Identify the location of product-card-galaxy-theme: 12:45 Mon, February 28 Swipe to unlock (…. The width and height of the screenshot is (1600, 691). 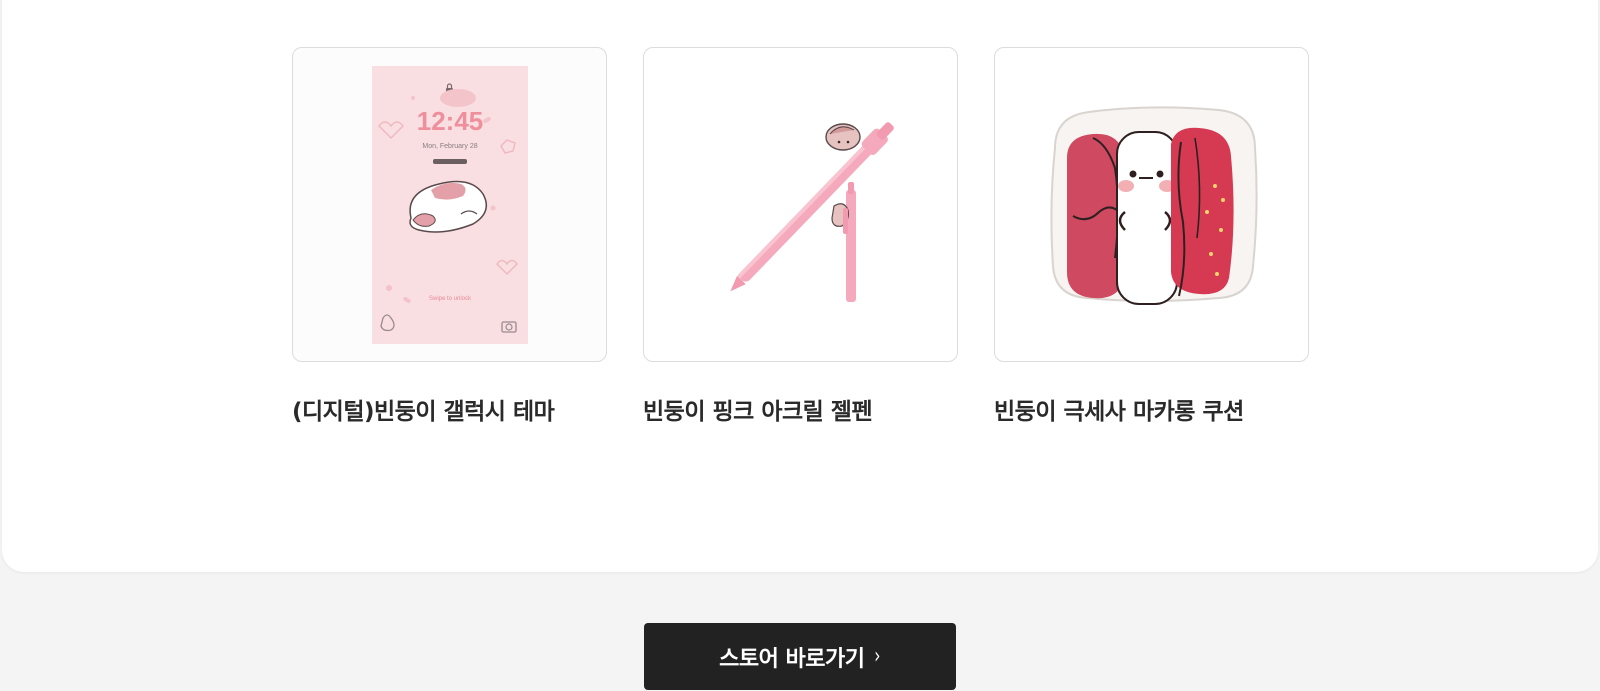
(449, 236).